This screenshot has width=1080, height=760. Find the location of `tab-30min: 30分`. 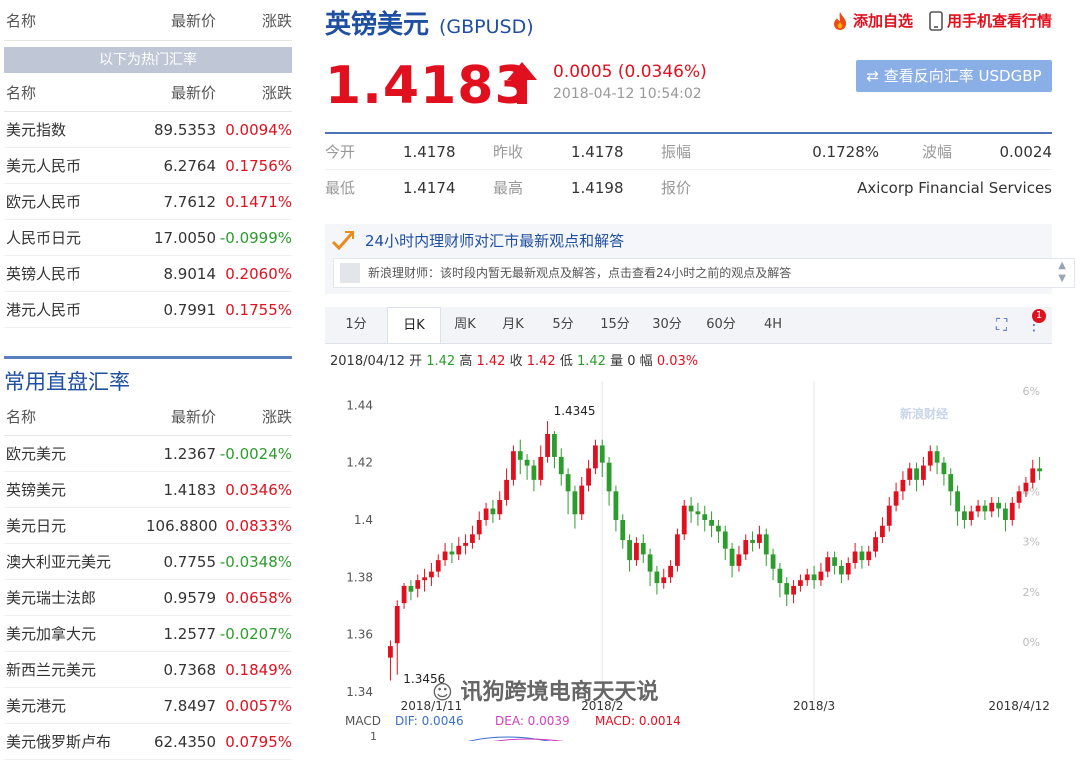

tab-30min: 30分 is located at coordinates (667, 325).